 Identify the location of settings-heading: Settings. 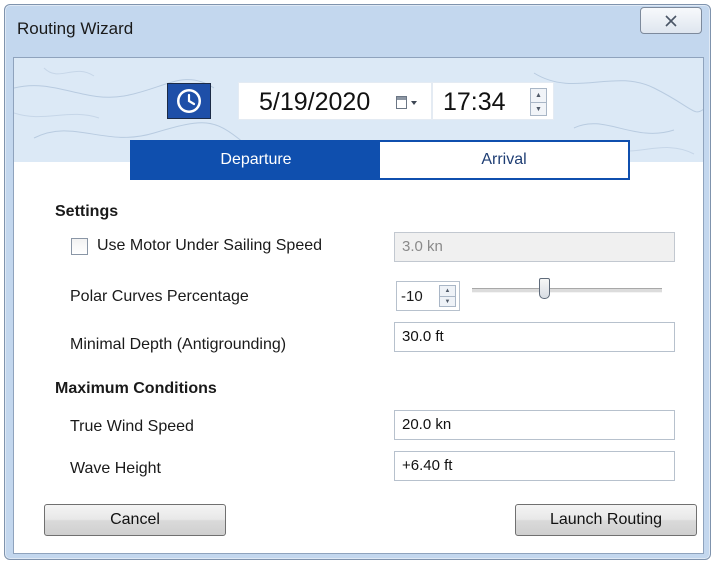
(87, 211).